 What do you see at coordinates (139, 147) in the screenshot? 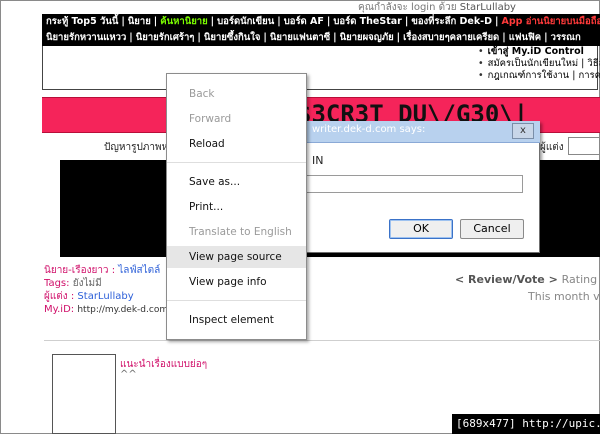
I see `image-problem-text: ปัญหารูปภาพหา` at bounding box center [139, 147].